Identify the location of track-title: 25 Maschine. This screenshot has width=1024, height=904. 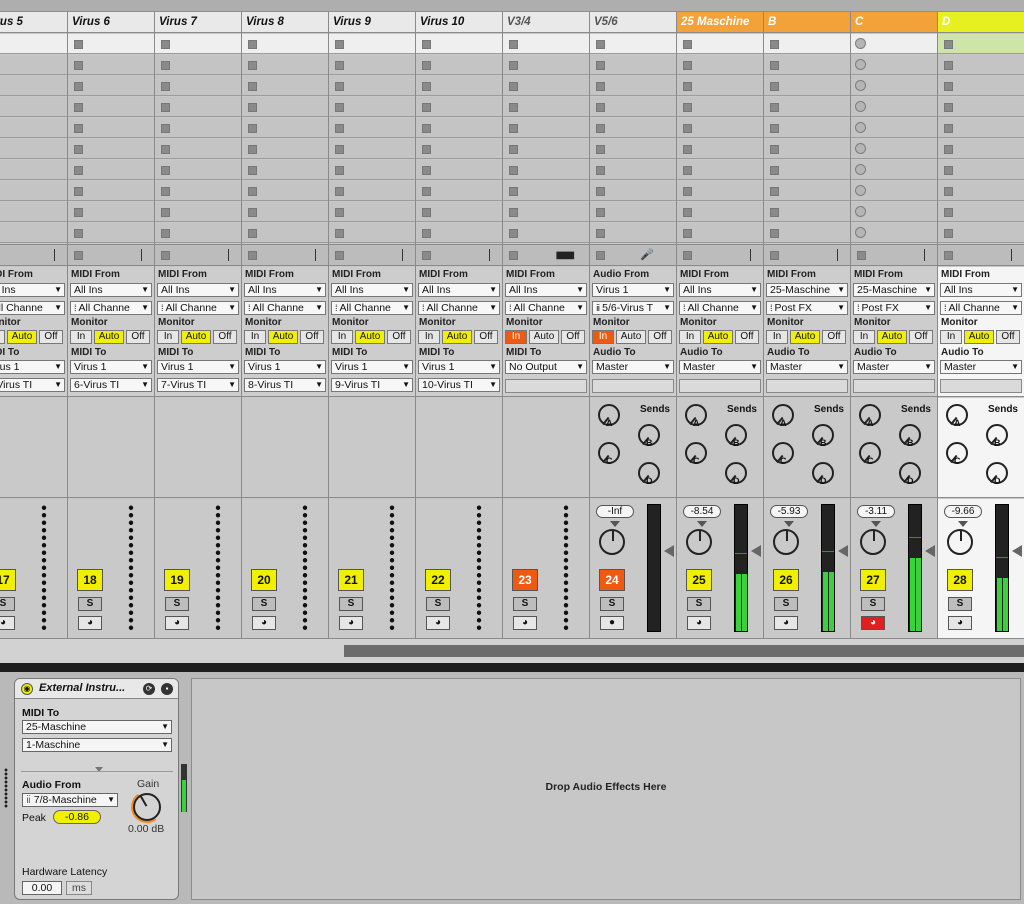
(720, 22).